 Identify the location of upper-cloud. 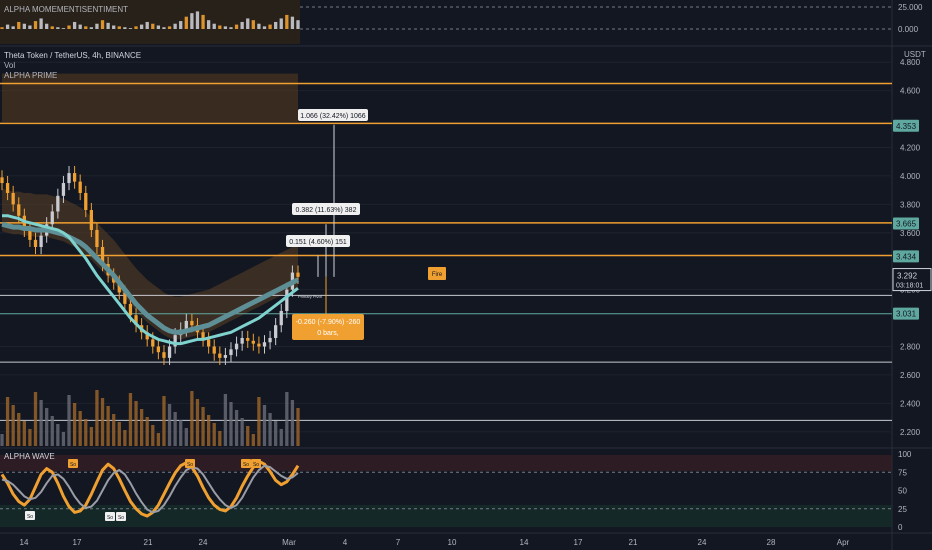
(150, 97).